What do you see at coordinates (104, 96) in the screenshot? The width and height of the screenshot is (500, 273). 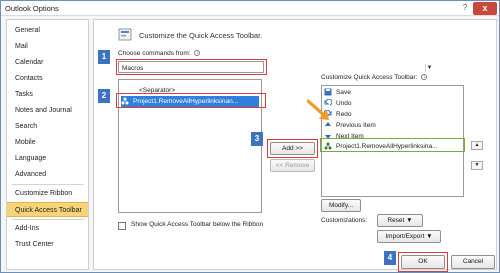 I see `callout-2: 2` at bounding box center [104, 96].